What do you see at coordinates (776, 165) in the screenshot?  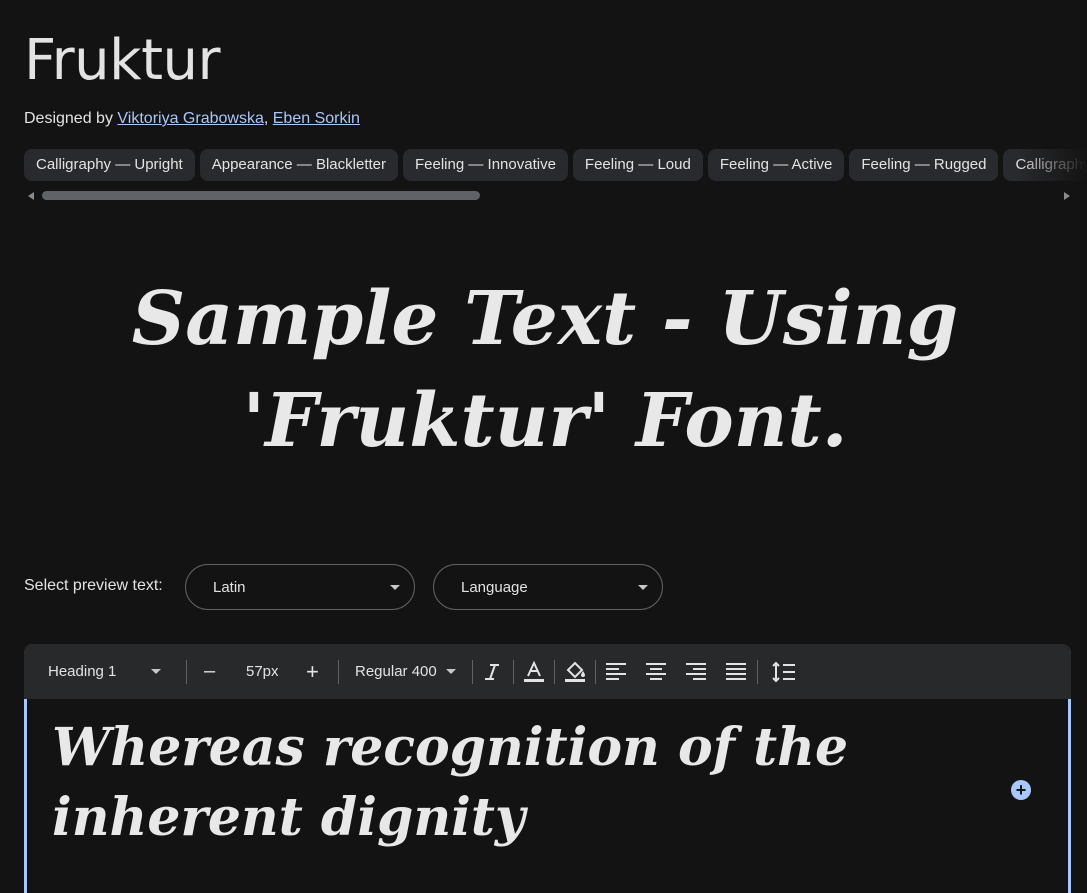 I see `tag-chip: Feeling — Active` at bounding box center [776, 165].